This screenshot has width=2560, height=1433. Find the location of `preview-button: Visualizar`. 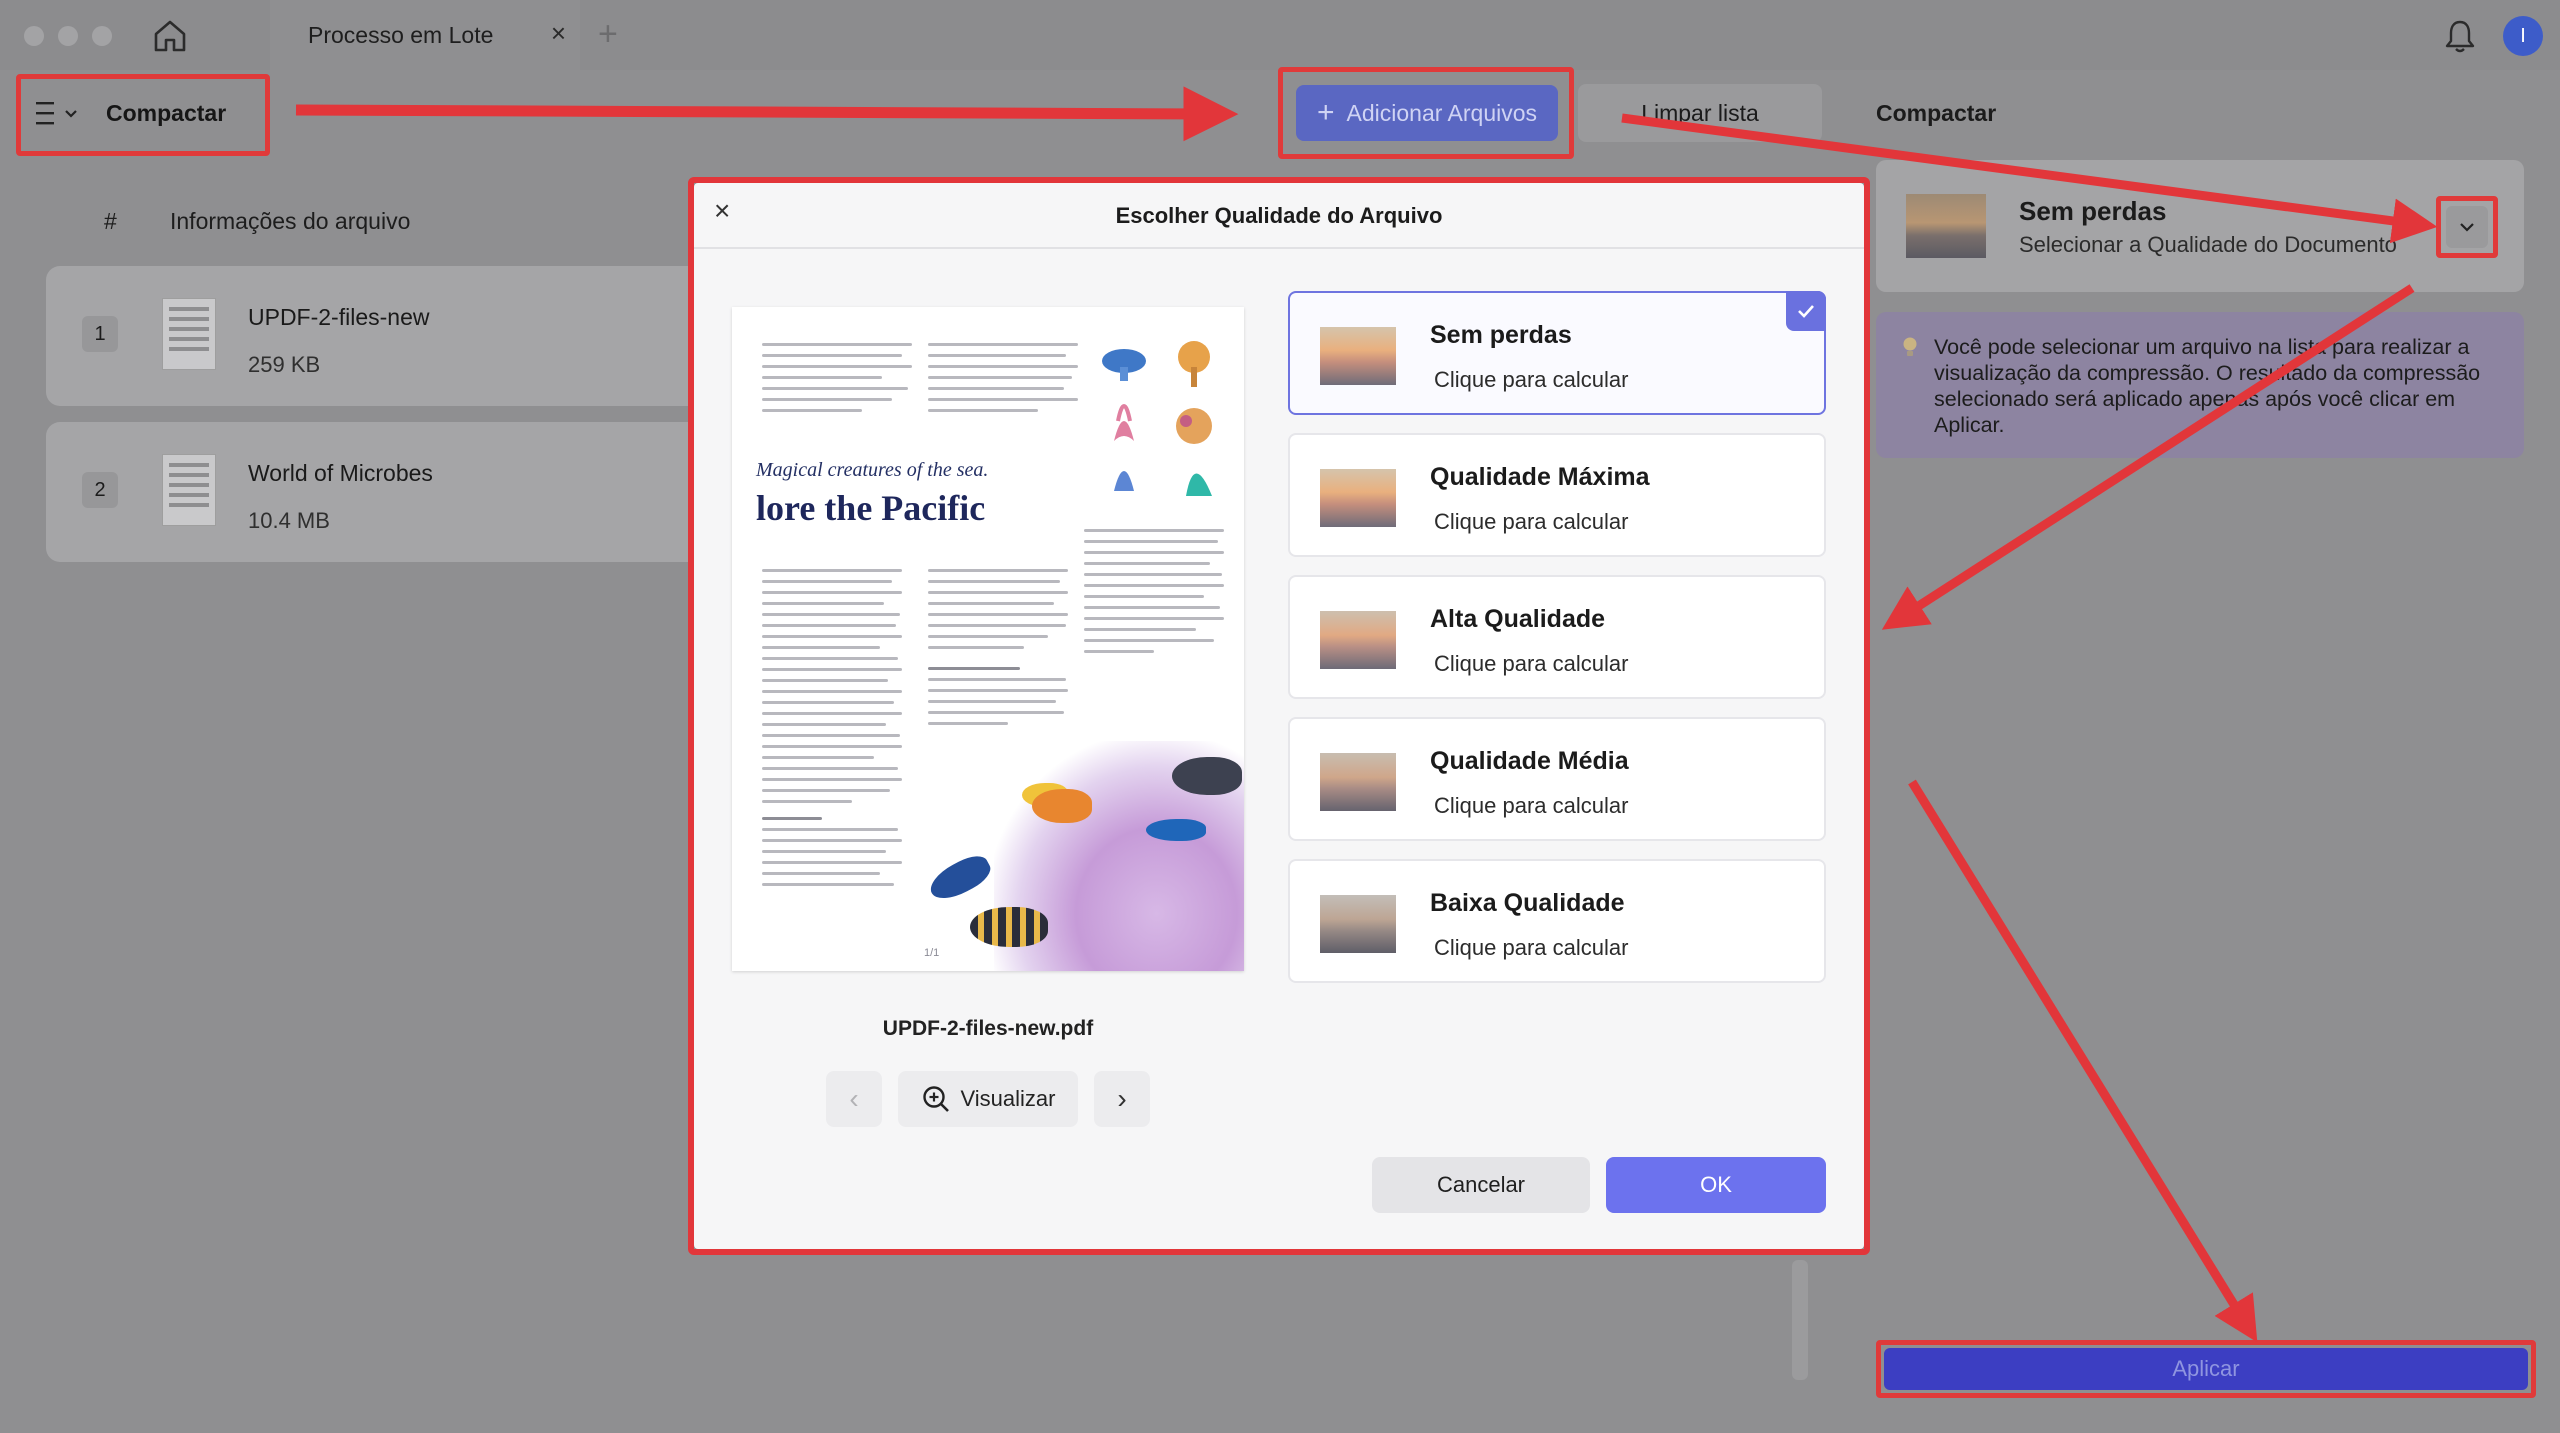

preview-button: Visualizar is located at coordinates (988, 1099).